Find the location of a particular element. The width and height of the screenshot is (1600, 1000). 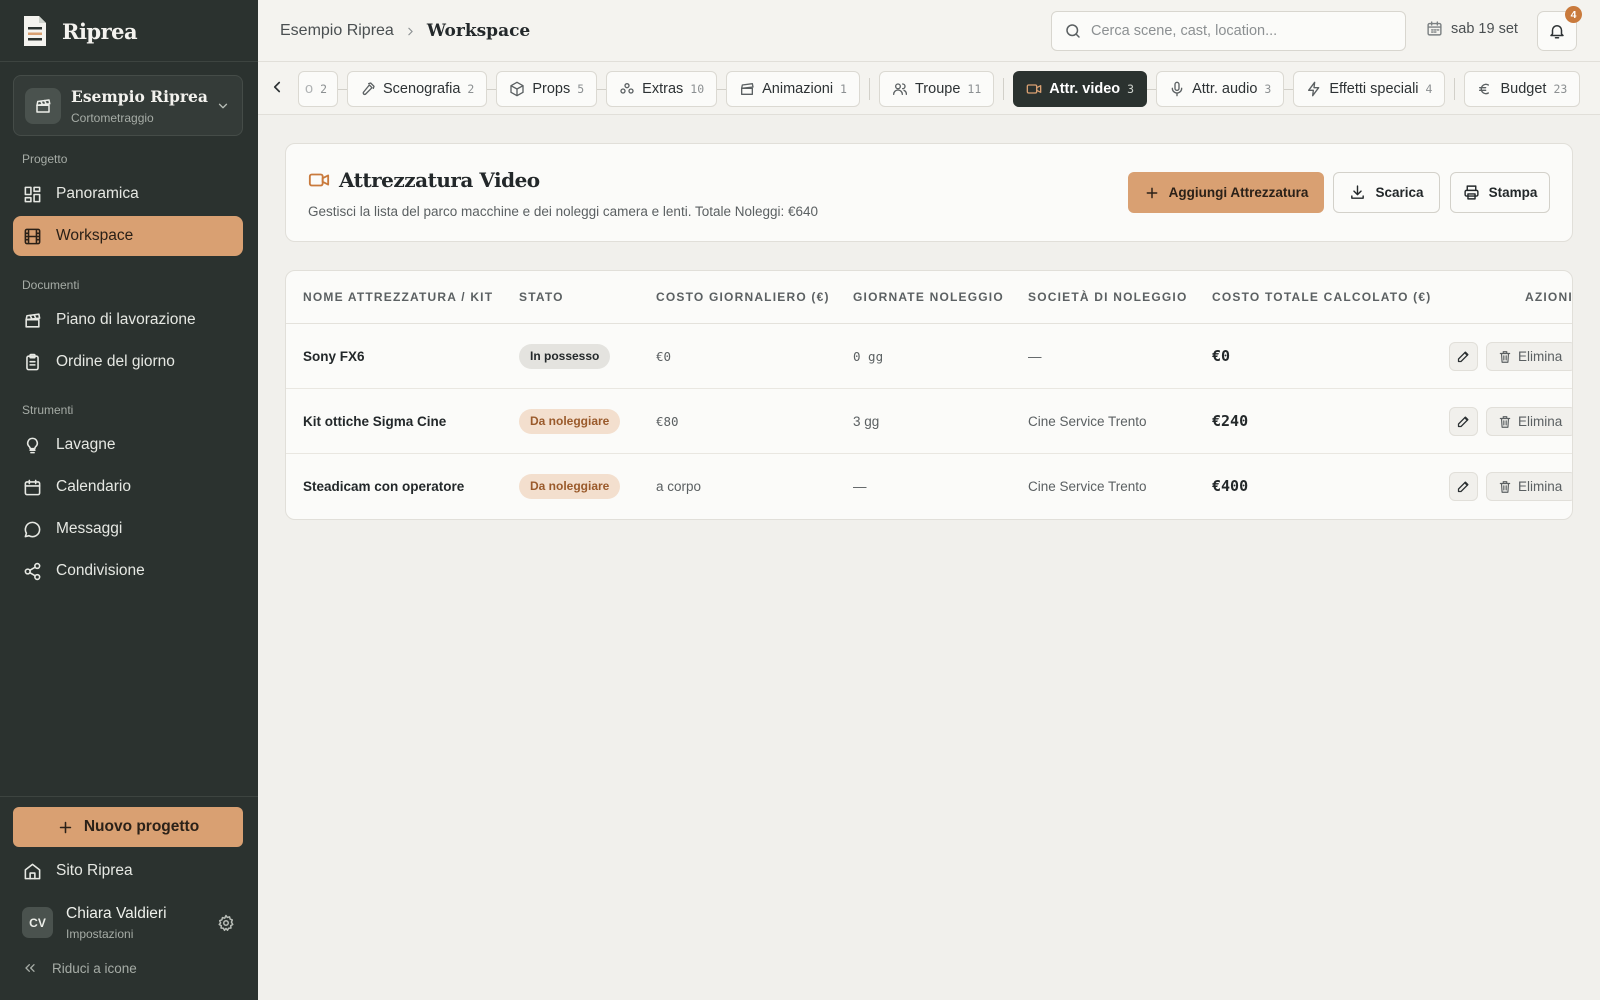

tab-label: Props is located at coordinates (551, 89).